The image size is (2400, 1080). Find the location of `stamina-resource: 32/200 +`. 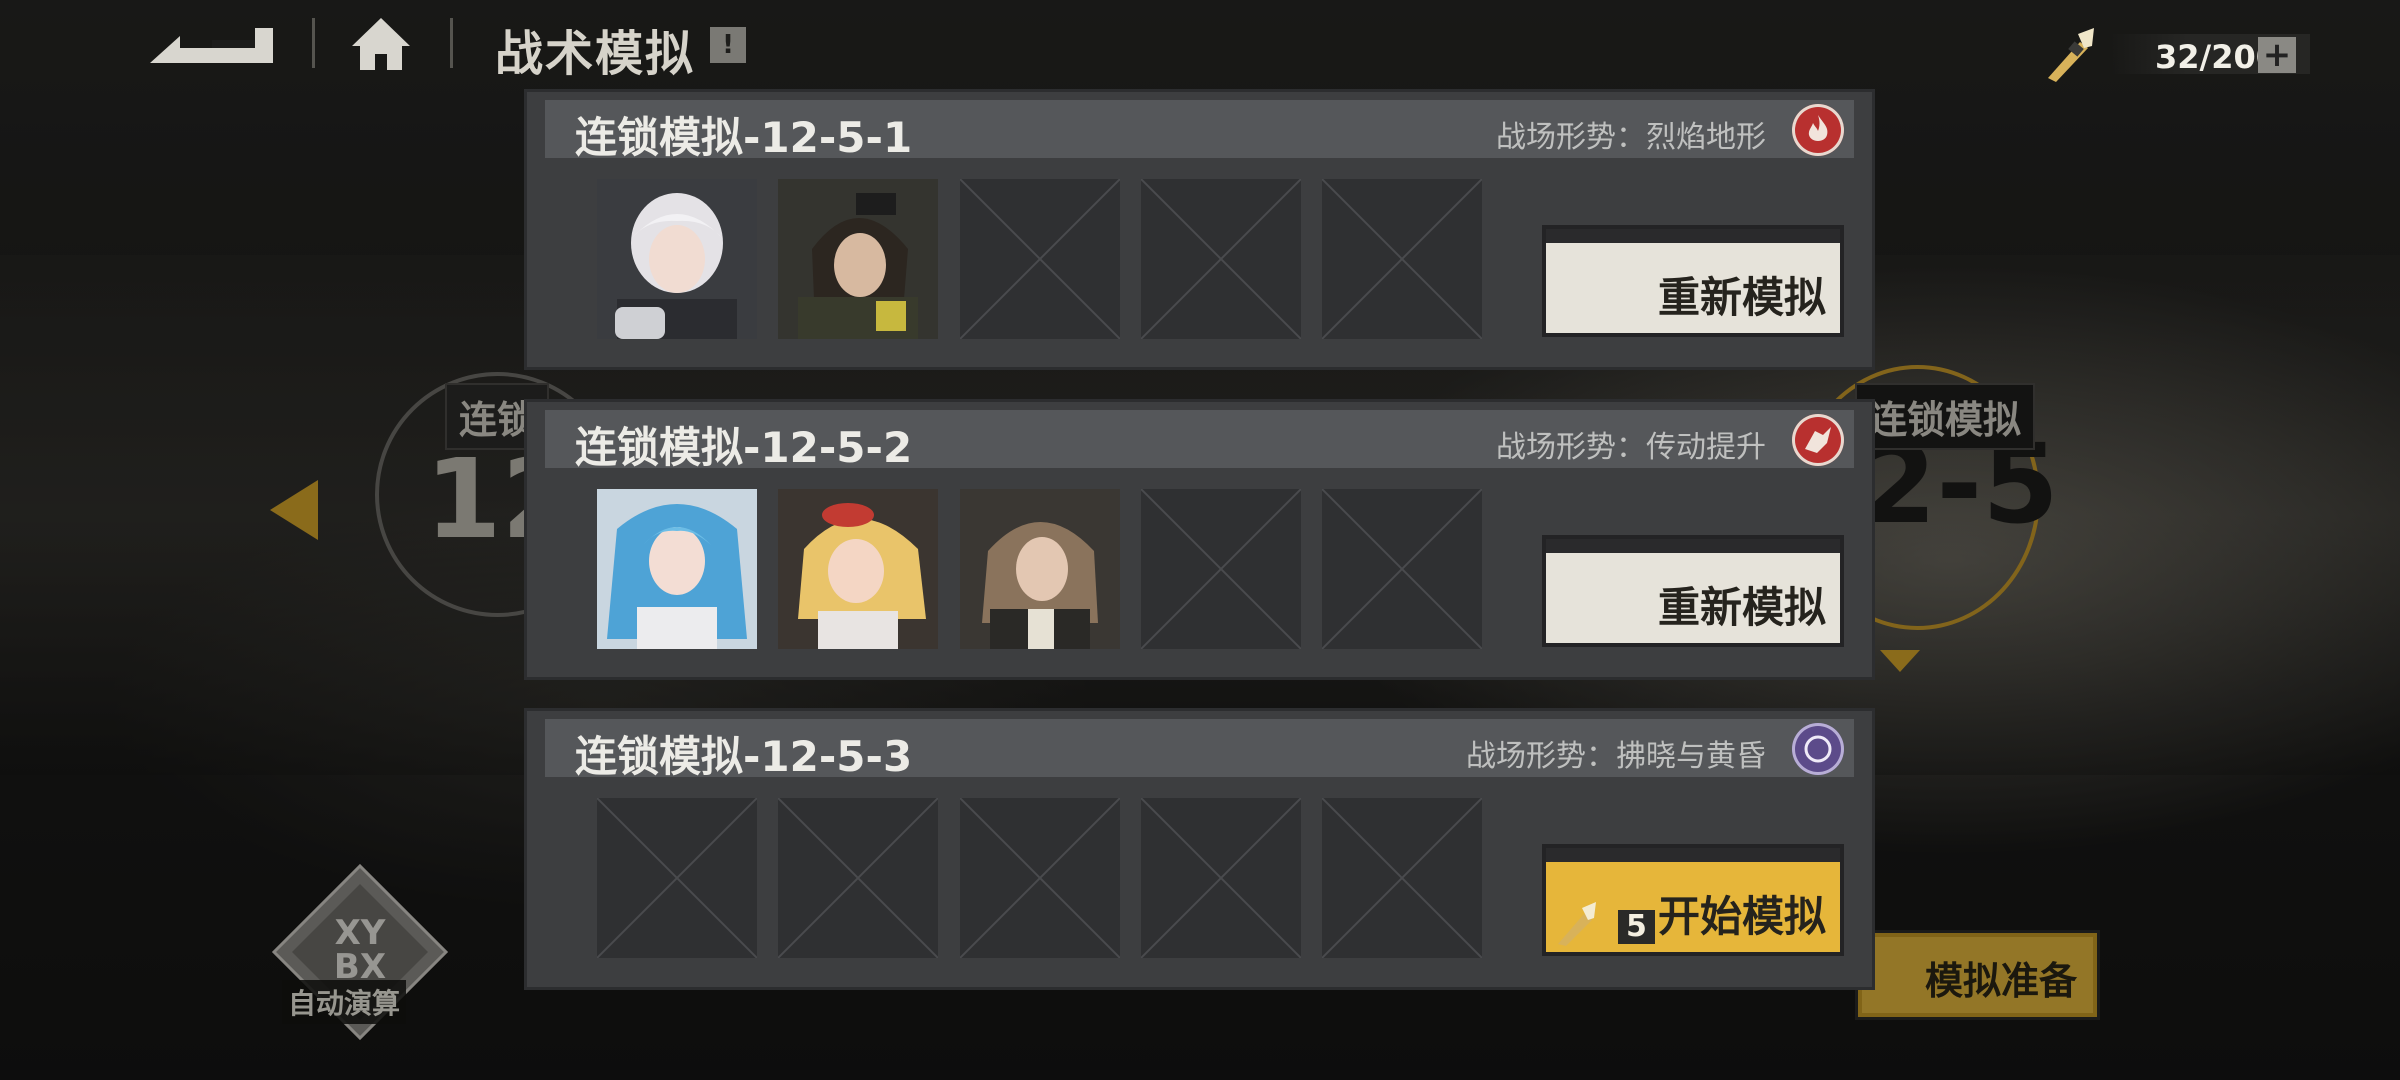

stamina-resource: 32/200 + is located at coordinates (2175, 54).